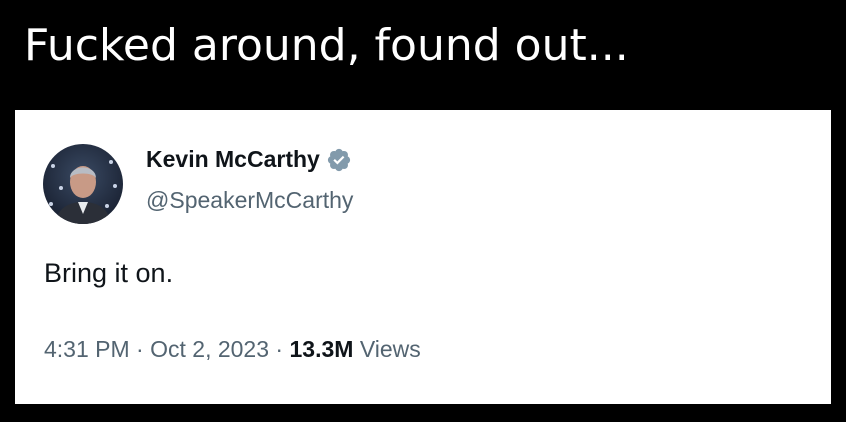  Describe the element at coordinates (321, 349) in the screenshot. I see `views-count: 13.3M` at that location.